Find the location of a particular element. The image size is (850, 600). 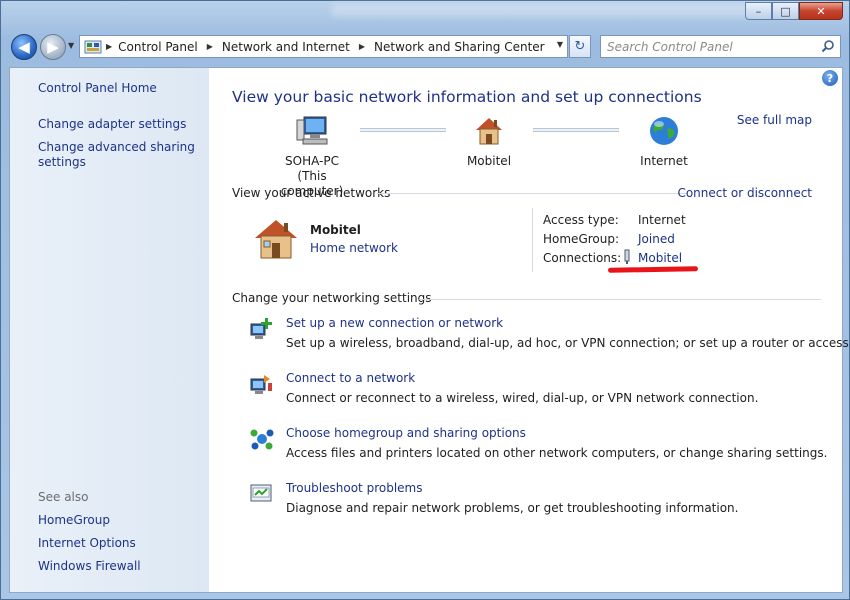

active-networks-label: View your active networks is located at coordinates (311, 193).